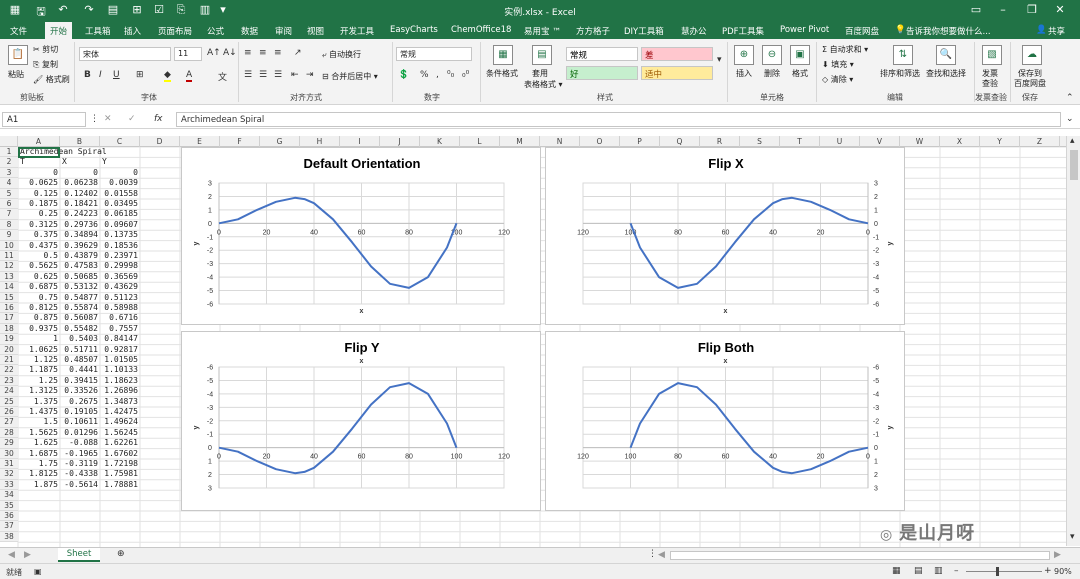 Image resolution: width=1080 pixels, height=579 pixels. Describe the element at coordinates (79, 339) in the screenshot. I see `table-cell: 0.5403` at that location.